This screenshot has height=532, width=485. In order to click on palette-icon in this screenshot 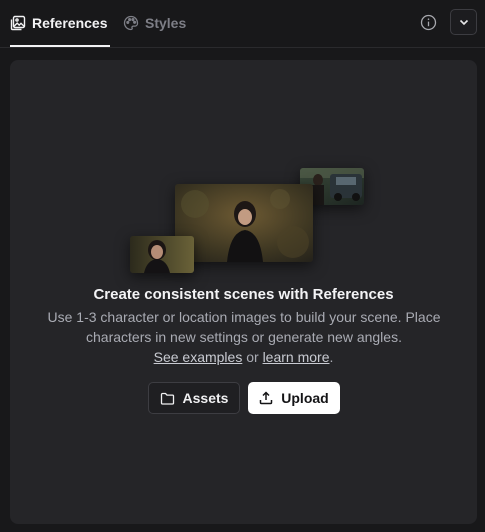, I will do `click(131, 23)`.